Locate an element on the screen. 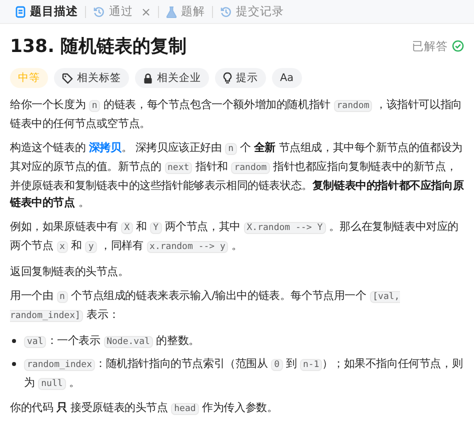 This screenshot has height=427, width=474. tab: 题目描述 is located at coordinates (46, 11).